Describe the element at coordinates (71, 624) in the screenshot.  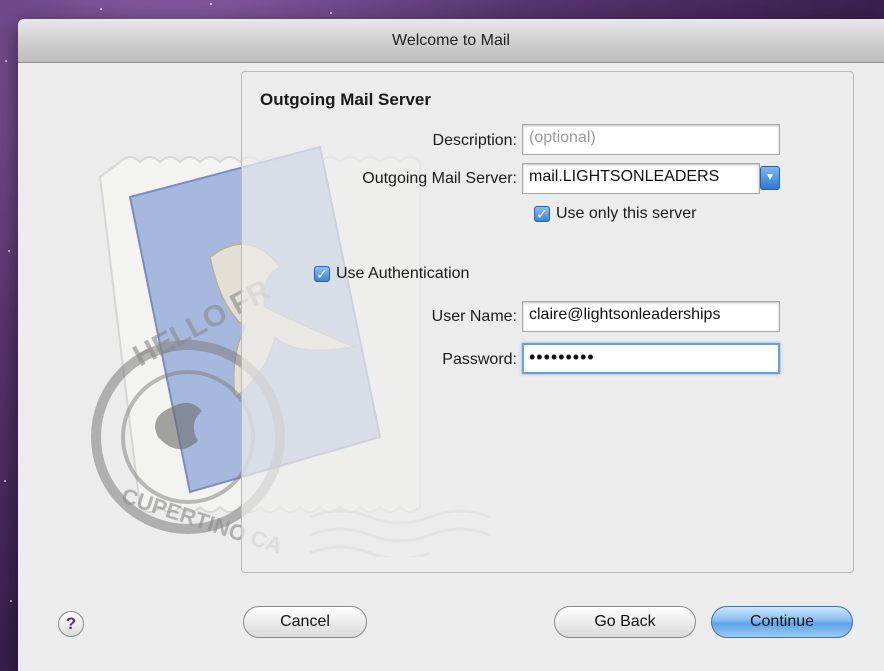
I see `question-mark-icon: ?` at that location.